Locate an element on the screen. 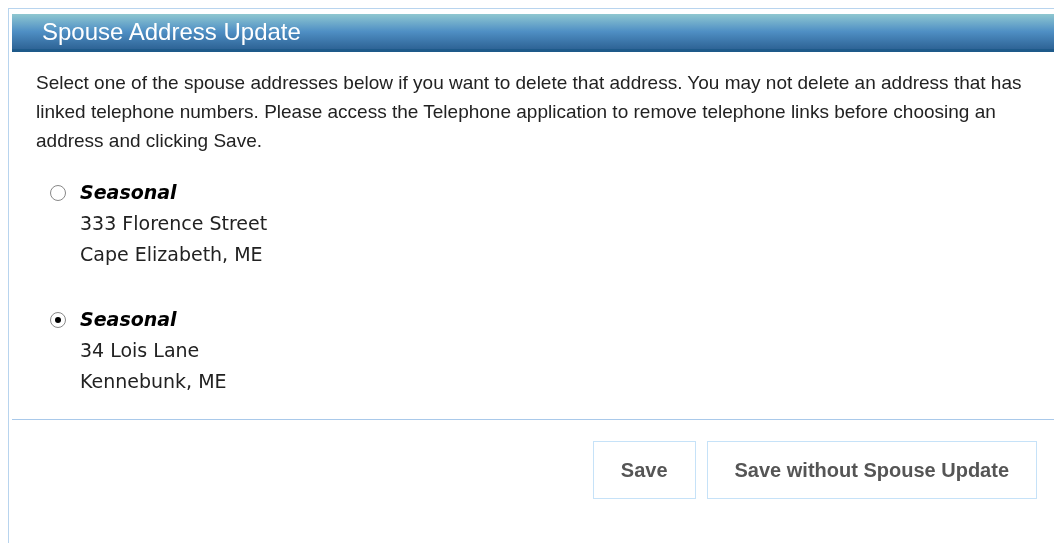 The width and height of the screenshot is (1054, 543). address-street: 333 Florence Street is located at coordinates (174, 223).